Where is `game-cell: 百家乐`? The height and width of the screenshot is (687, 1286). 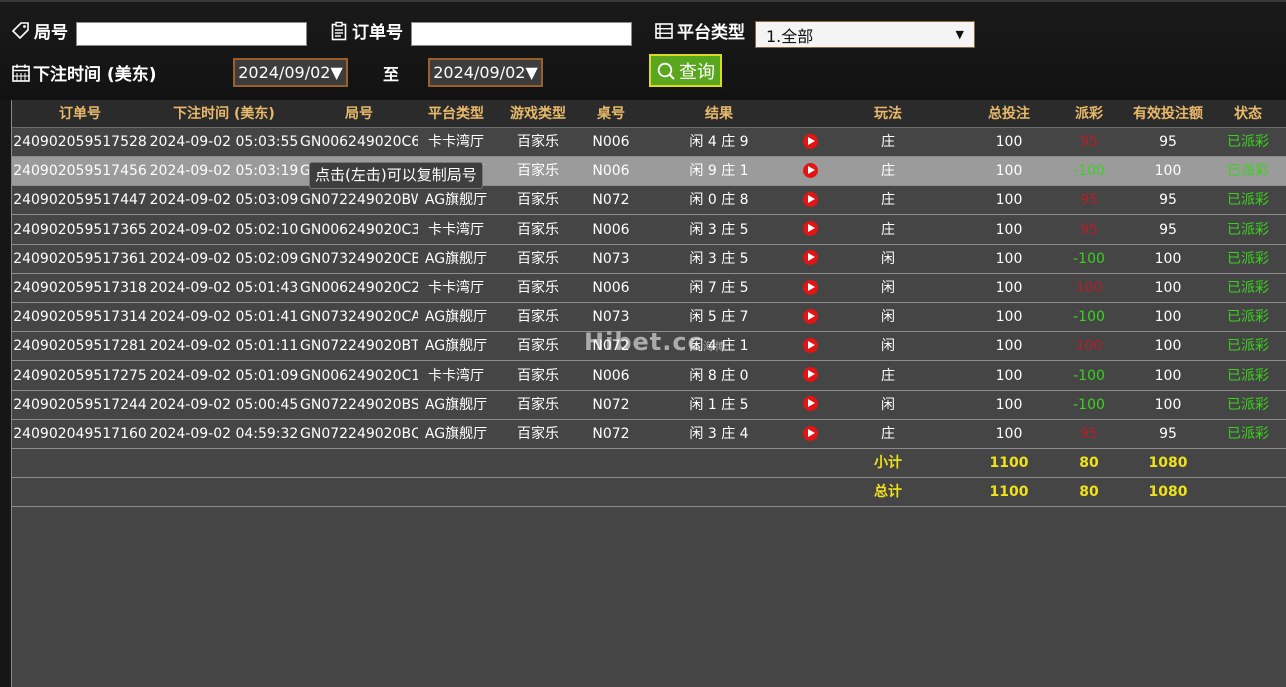
game-cell: 百家乐 is located at coordinates (538, 434).